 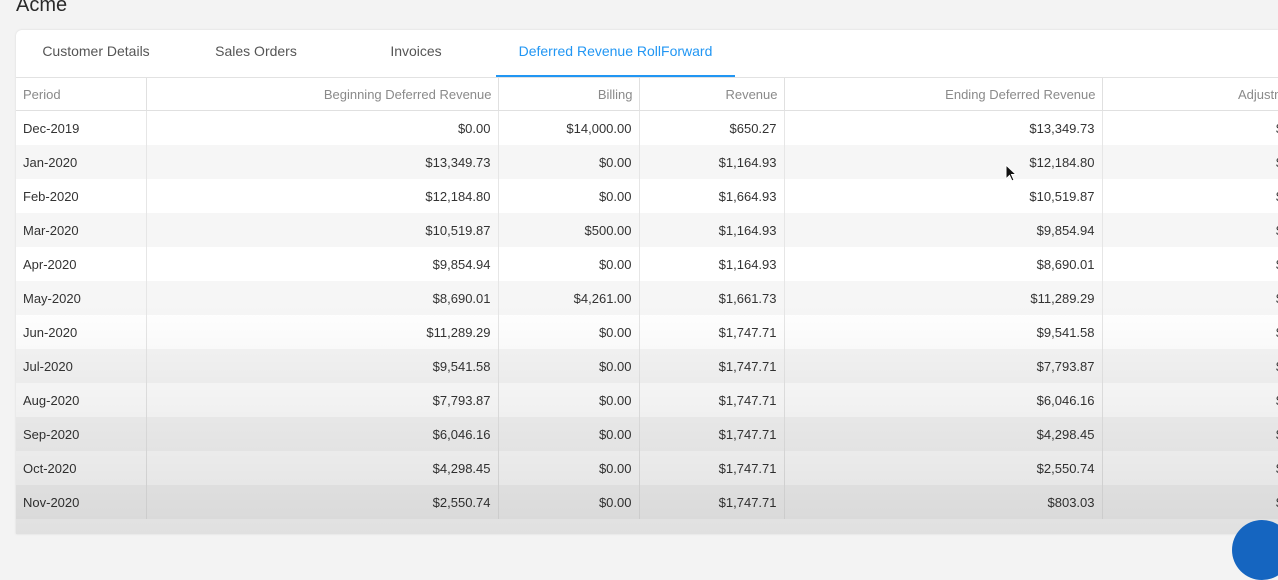 I want to click on cell-period: Oct-2020, so click(x=81, y=468).